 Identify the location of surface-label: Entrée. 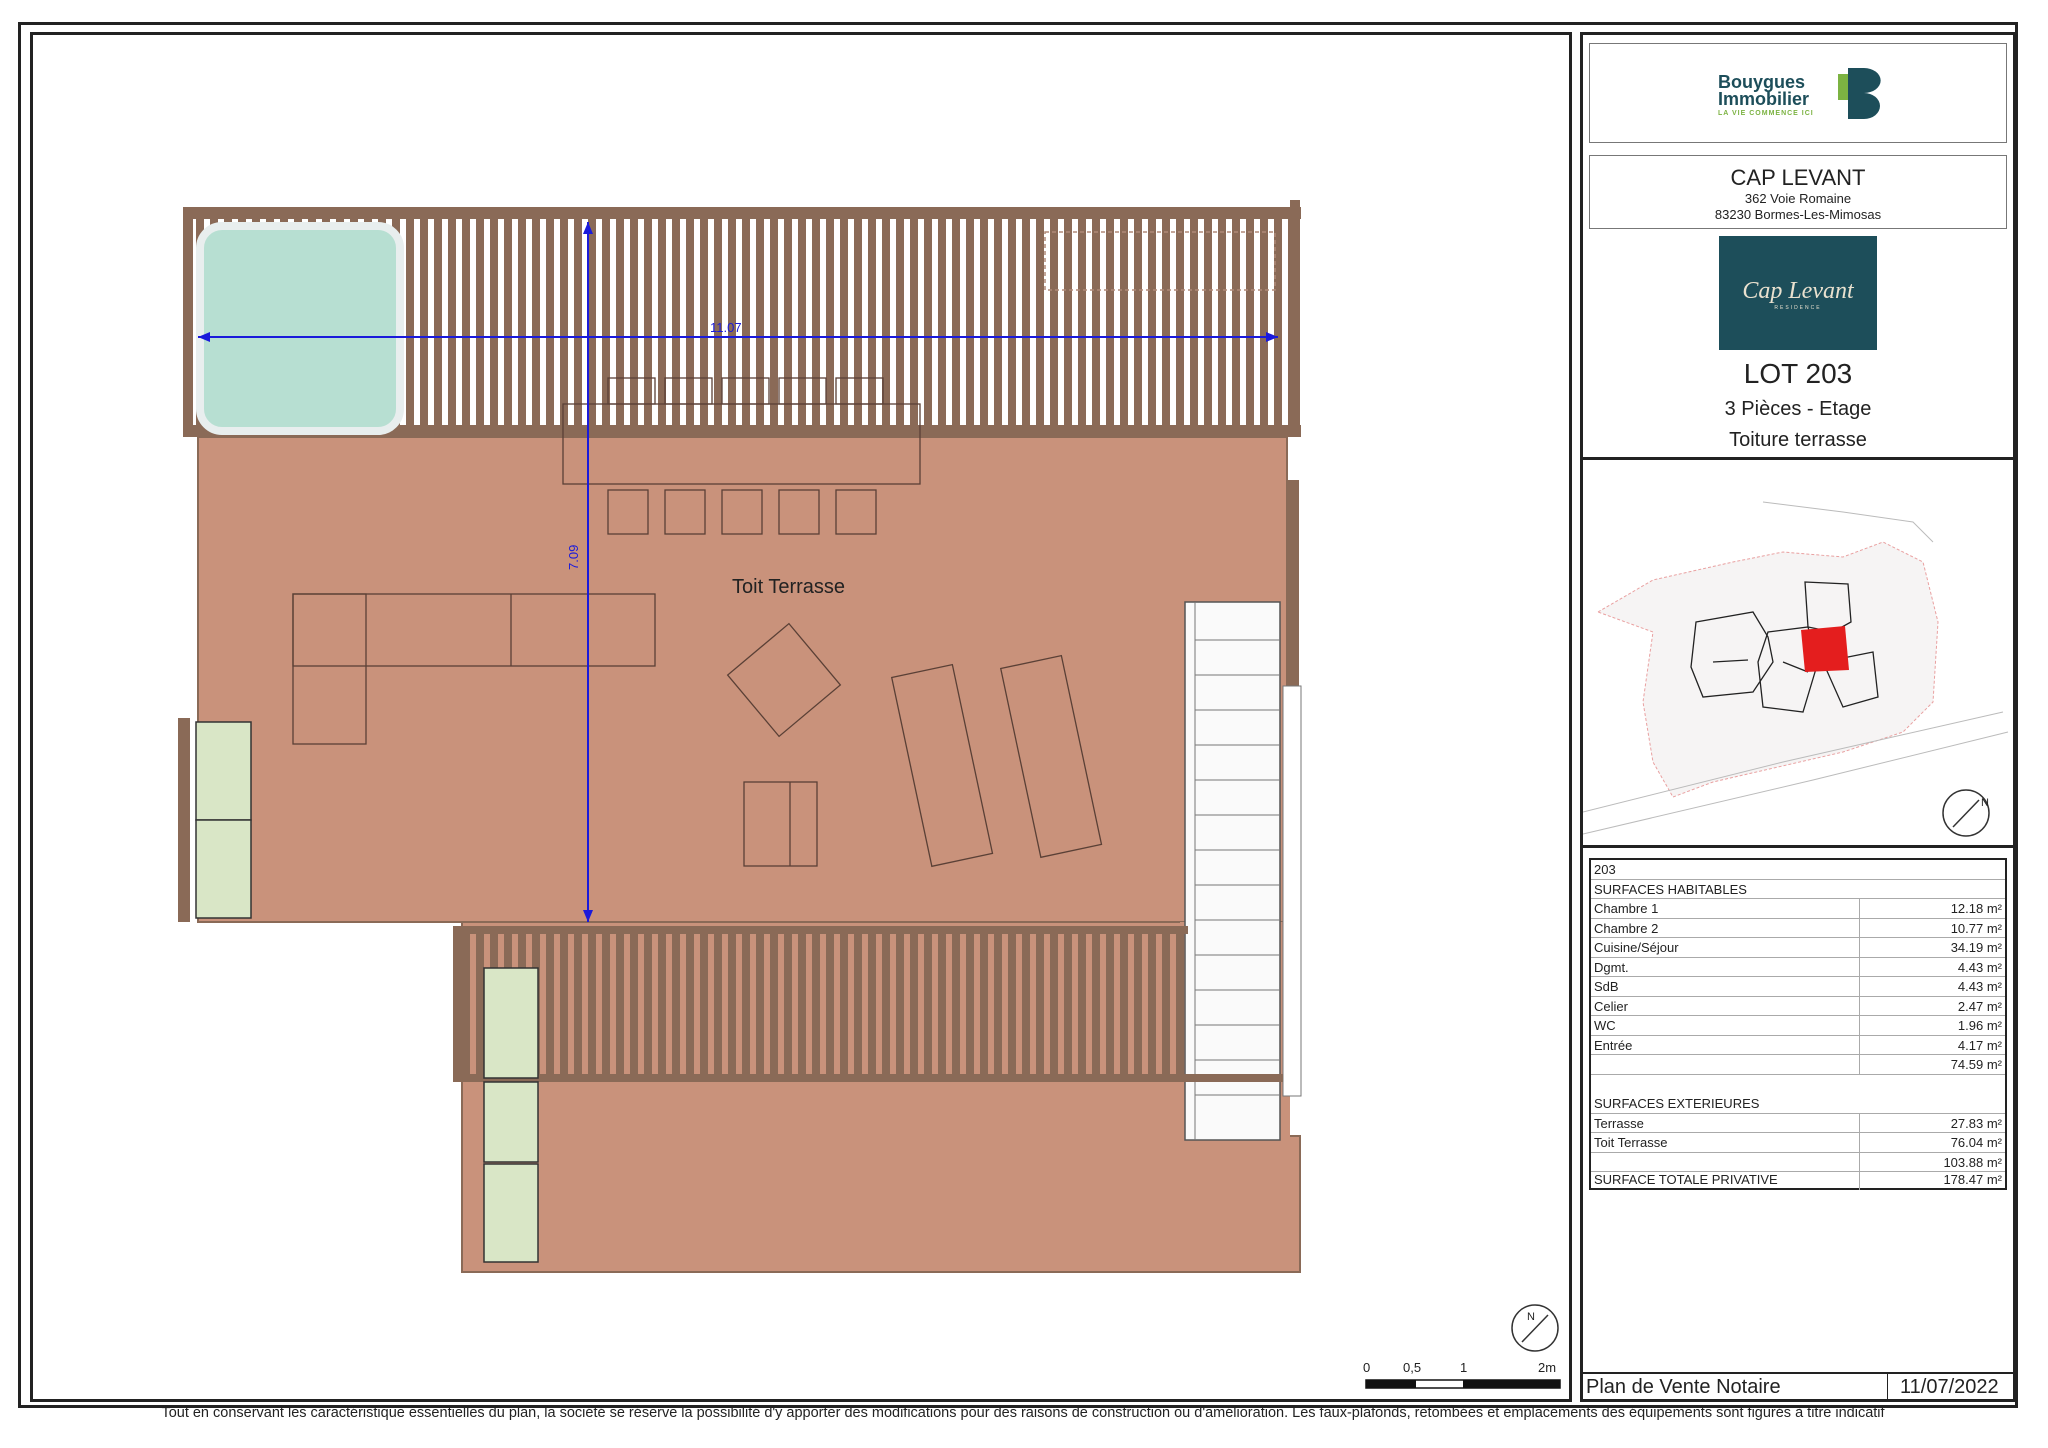
(1613, 1045).